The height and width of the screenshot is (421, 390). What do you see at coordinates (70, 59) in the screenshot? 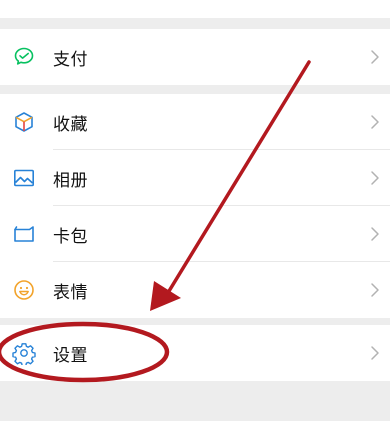
I see `menu-item-pay-label: 支付` at bounding box center [70, 59].